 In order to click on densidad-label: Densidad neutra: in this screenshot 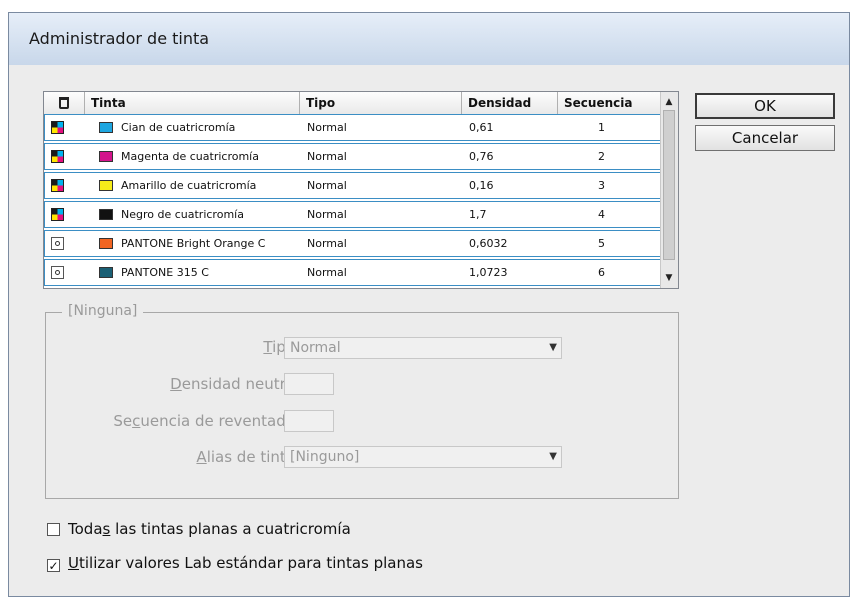, I will do `click(235, 384)`.